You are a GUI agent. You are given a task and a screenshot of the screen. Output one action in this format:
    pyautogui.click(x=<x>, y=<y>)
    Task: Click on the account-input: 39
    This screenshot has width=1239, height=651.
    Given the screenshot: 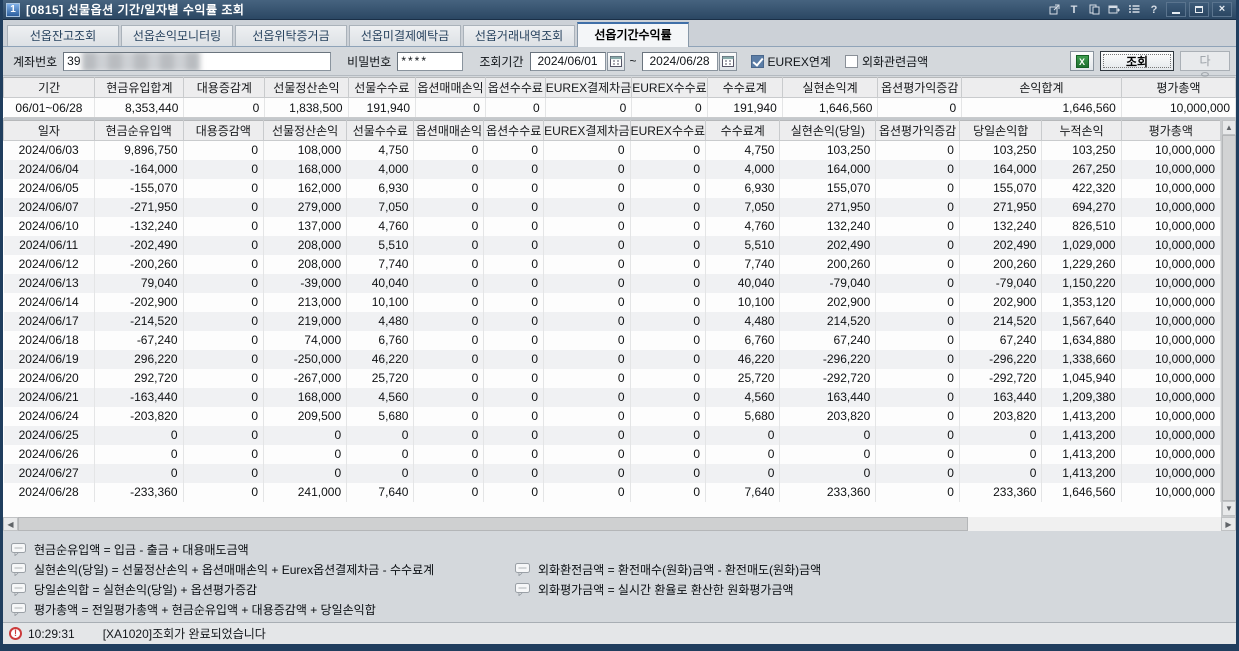 What is the action you would take?
    pyautogui.click(x=197, y=61)
    